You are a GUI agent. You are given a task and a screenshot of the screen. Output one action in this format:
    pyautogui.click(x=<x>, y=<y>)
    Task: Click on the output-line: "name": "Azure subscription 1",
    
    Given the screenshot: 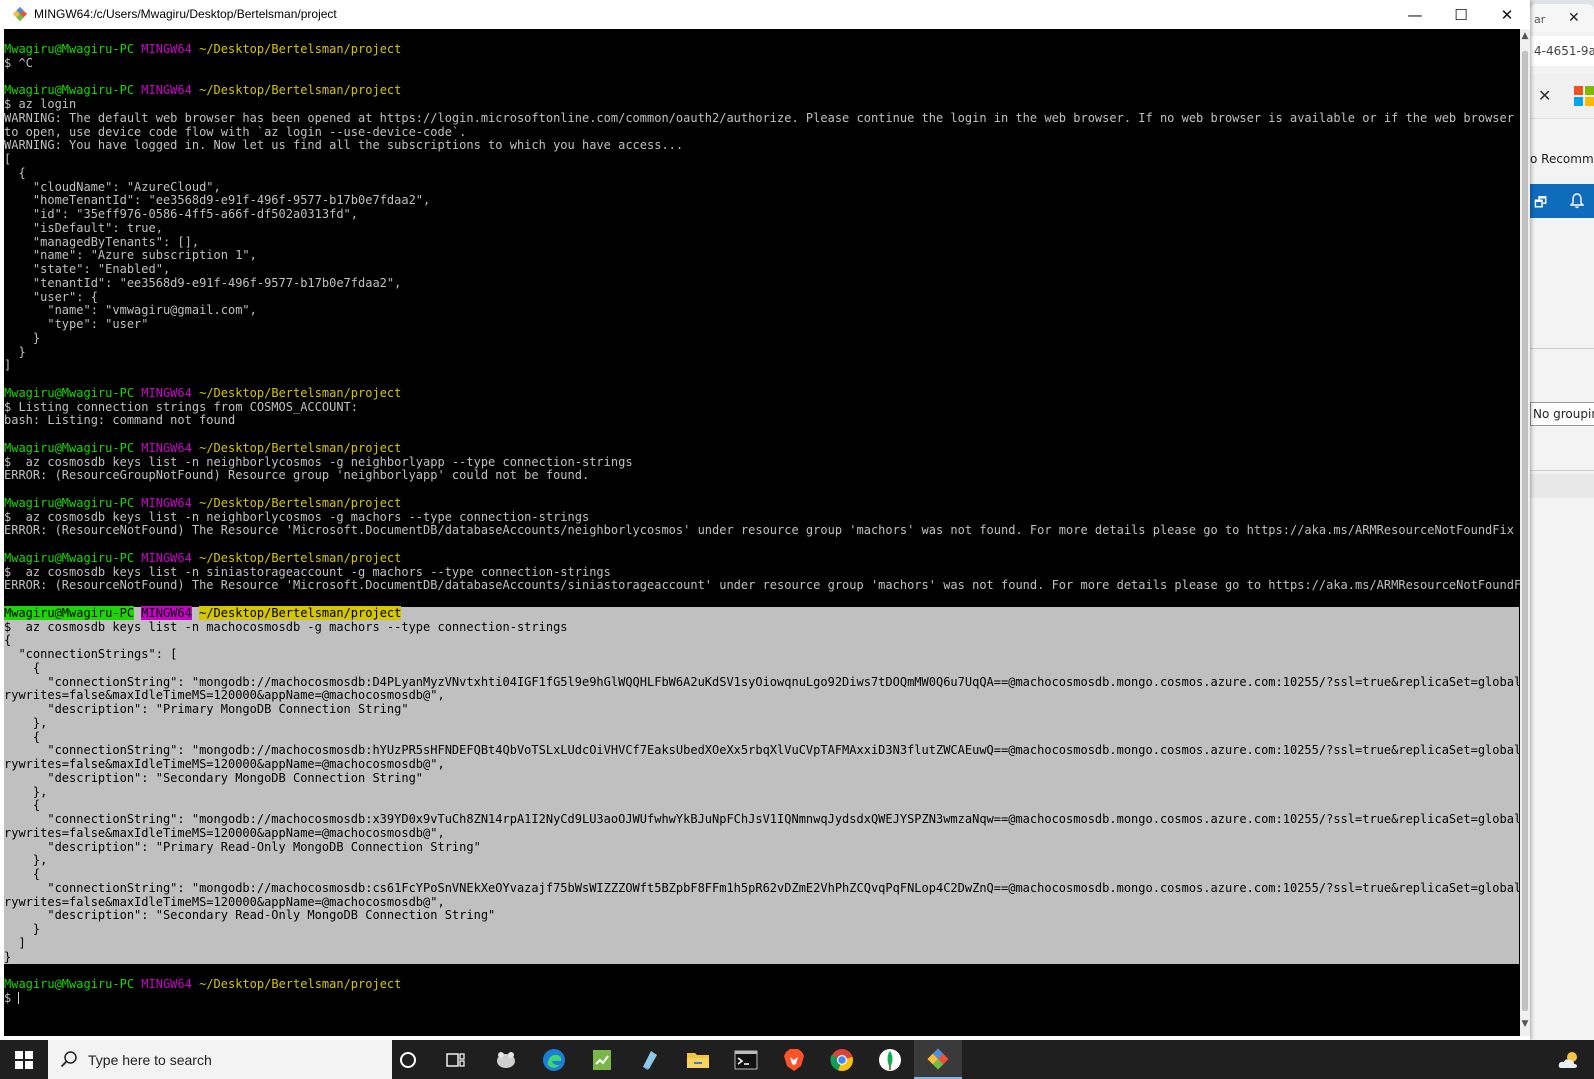 What is the action you would take?
    pyautogui.click(x=761, y=255)
    